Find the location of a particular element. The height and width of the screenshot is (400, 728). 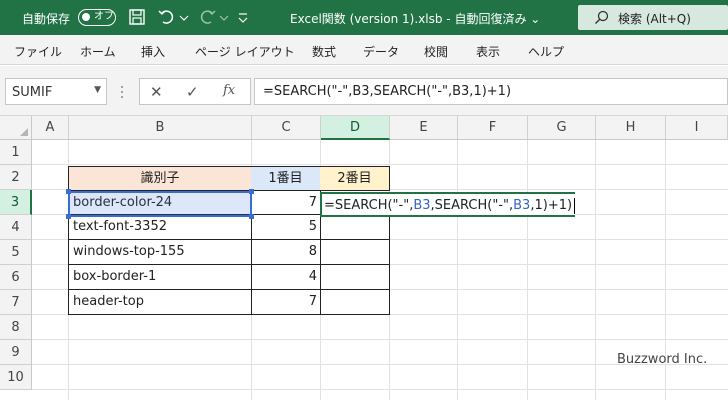

formula-part: ,SEARCH("-", is located at coordinates (472, 205).